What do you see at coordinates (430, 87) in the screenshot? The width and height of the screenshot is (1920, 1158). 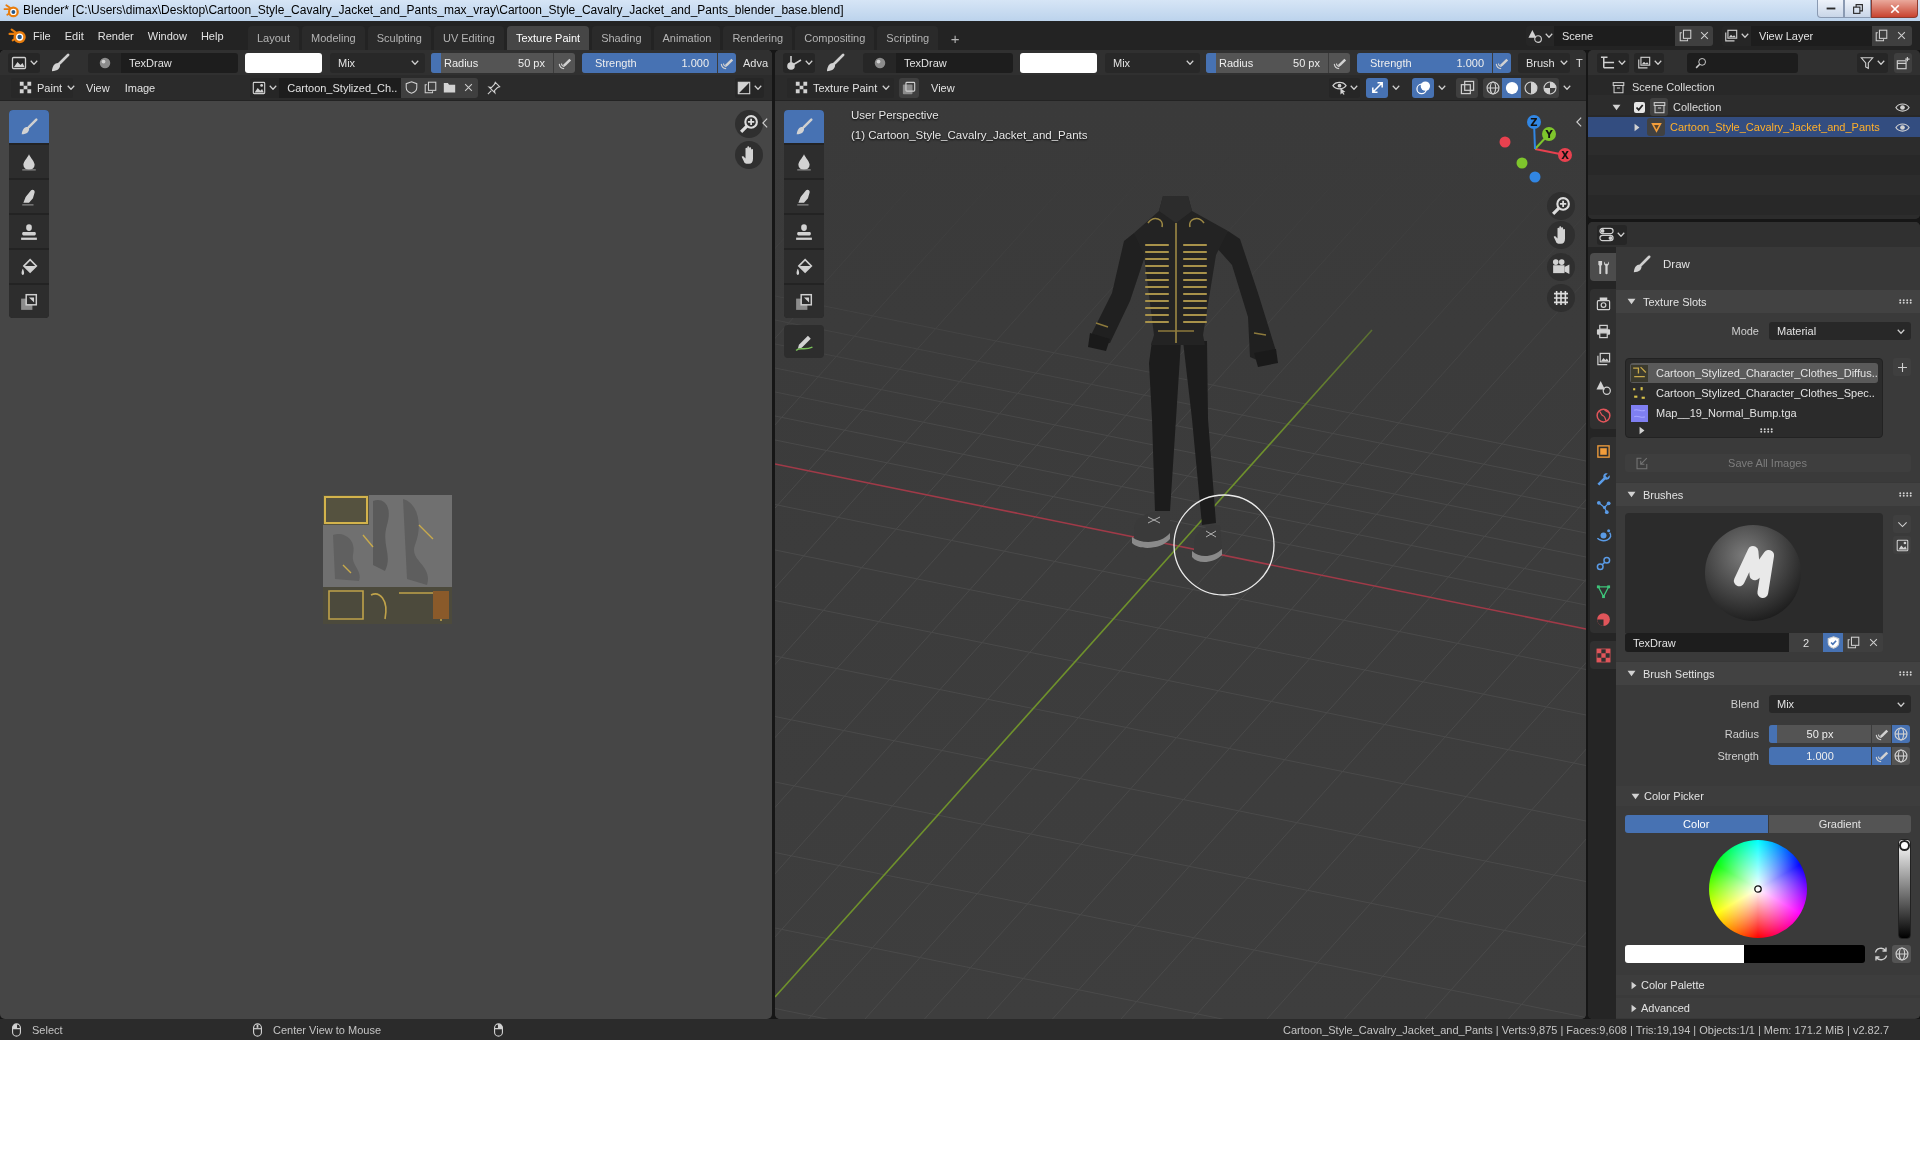 I see `new-image-button` at bounding box center [430, 87].